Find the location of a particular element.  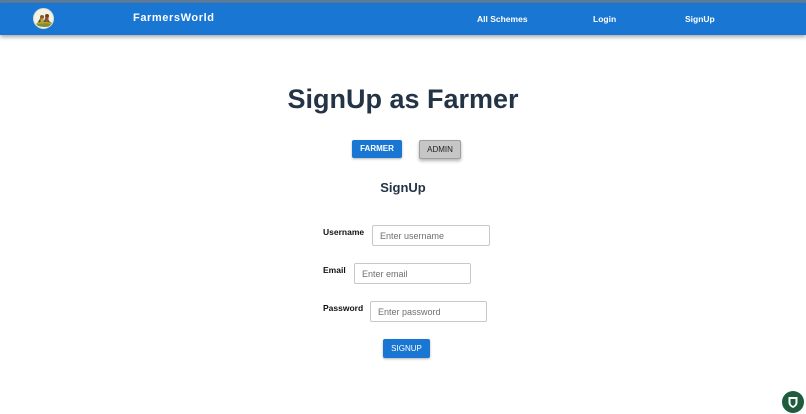

nav-all-schemes: All Schemes is located at coordinates (502, 19).